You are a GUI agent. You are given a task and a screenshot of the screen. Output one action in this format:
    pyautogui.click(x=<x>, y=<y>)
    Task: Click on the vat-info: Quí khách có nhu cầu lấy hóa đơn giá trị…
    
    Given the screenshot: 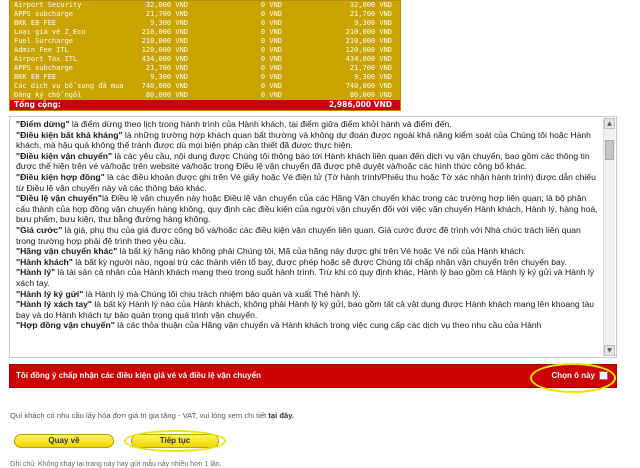 What is the action you would take?
    pyautogui.click(x=152, y=415)
    